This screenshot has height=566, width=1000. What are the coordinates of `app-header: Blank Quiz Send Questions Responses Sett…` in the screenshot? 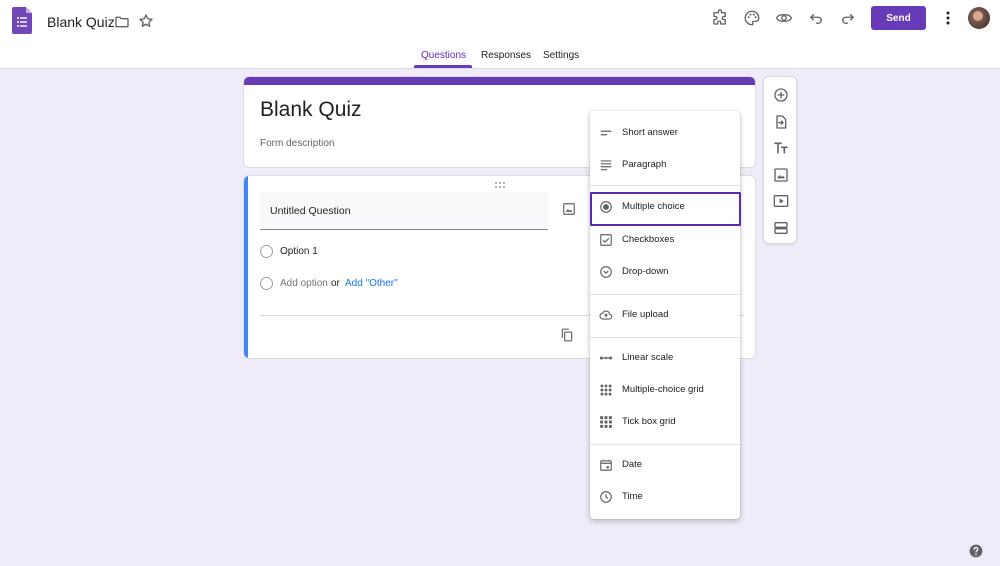 It's located at (500, 34).